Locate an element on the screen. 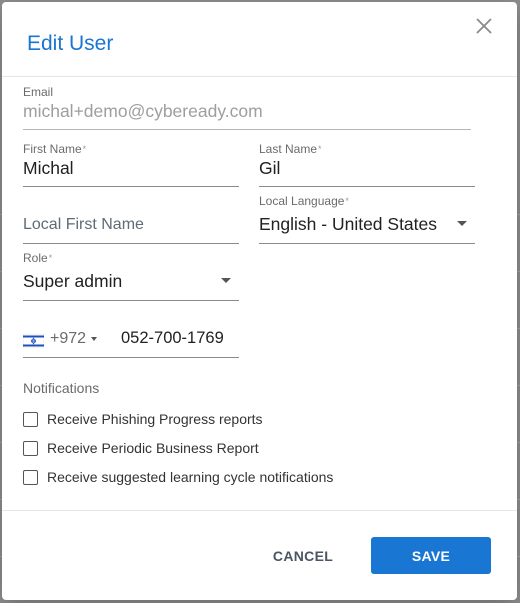 The width and height of the screenshot is (520, 603). first-name-value: Michal is located at coordinates (131, 168).